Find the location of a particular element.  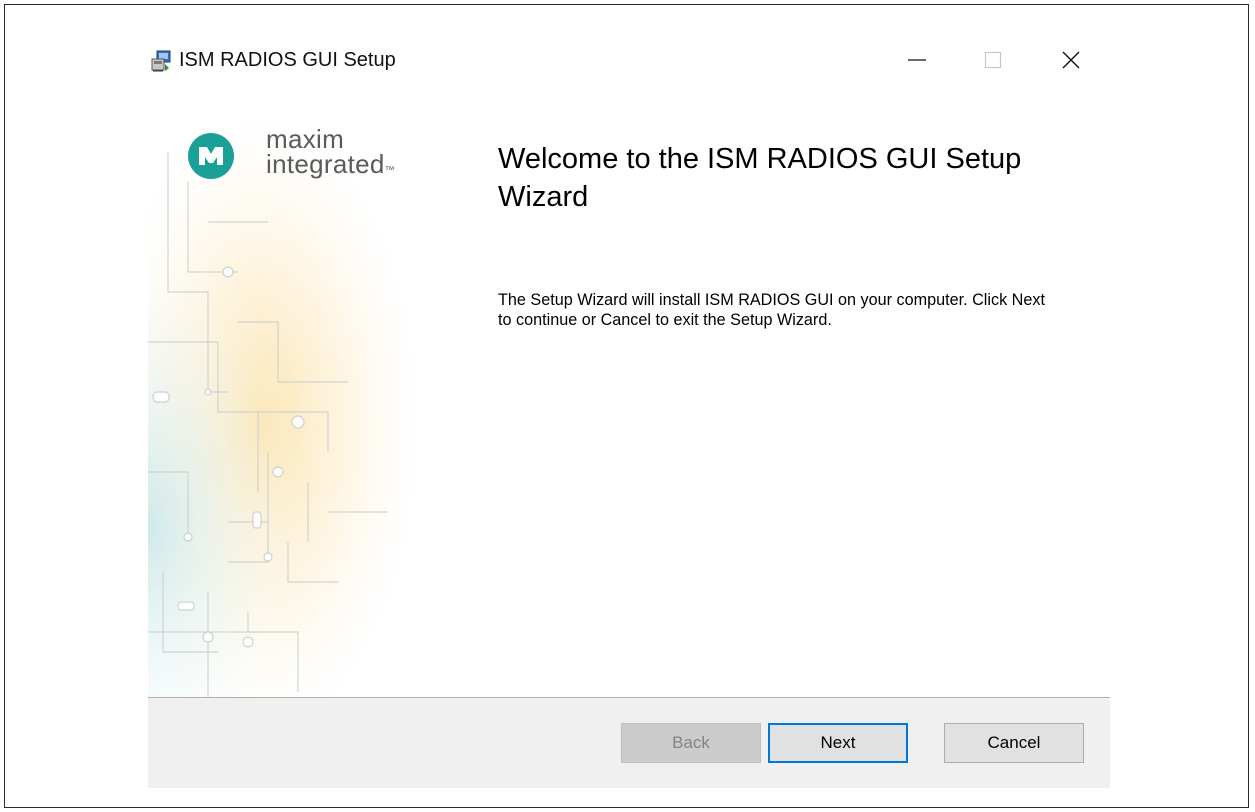

back-button: Back is located at coordinates (691, 743).